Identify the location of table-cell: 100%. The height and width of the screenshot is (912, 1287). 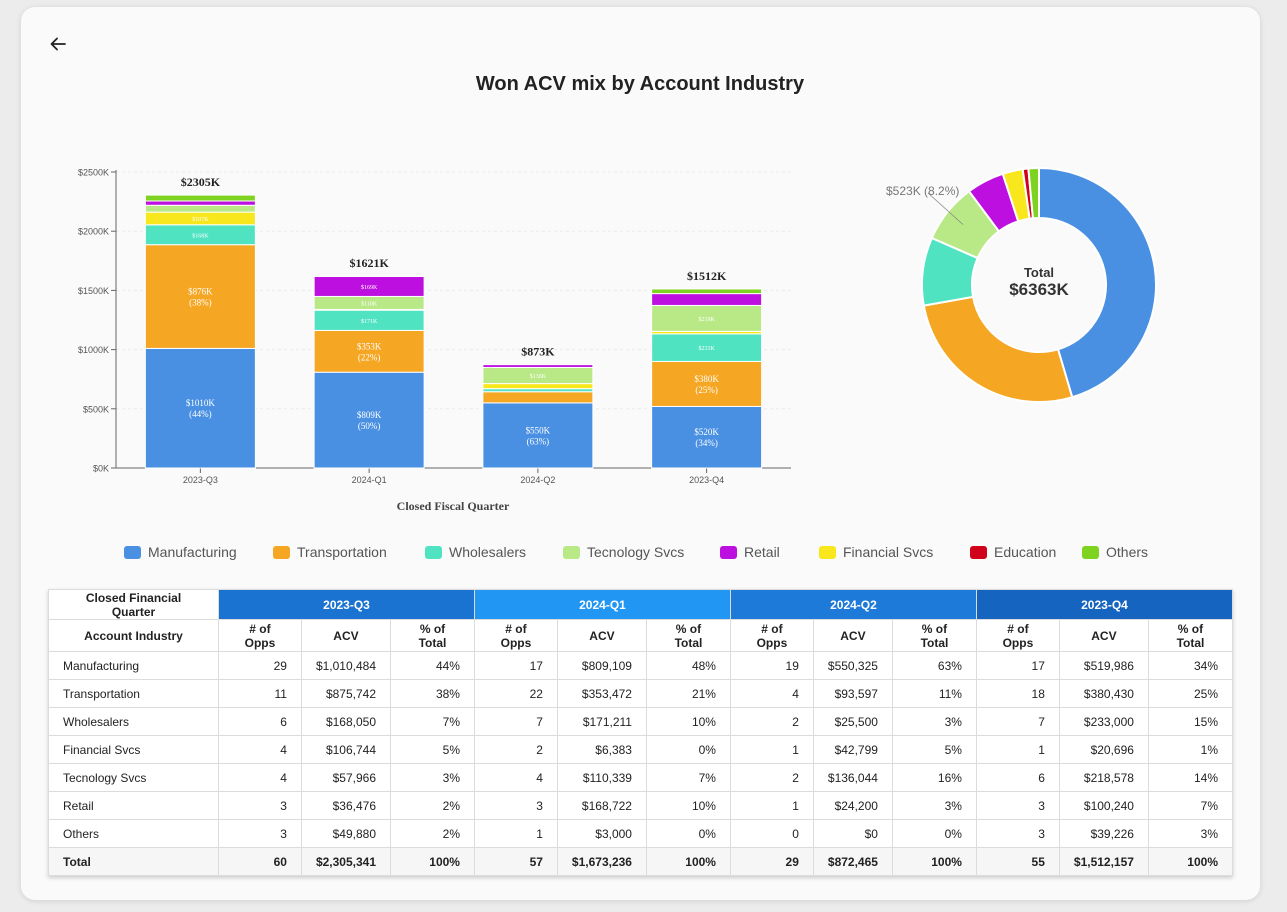
(432, 861).